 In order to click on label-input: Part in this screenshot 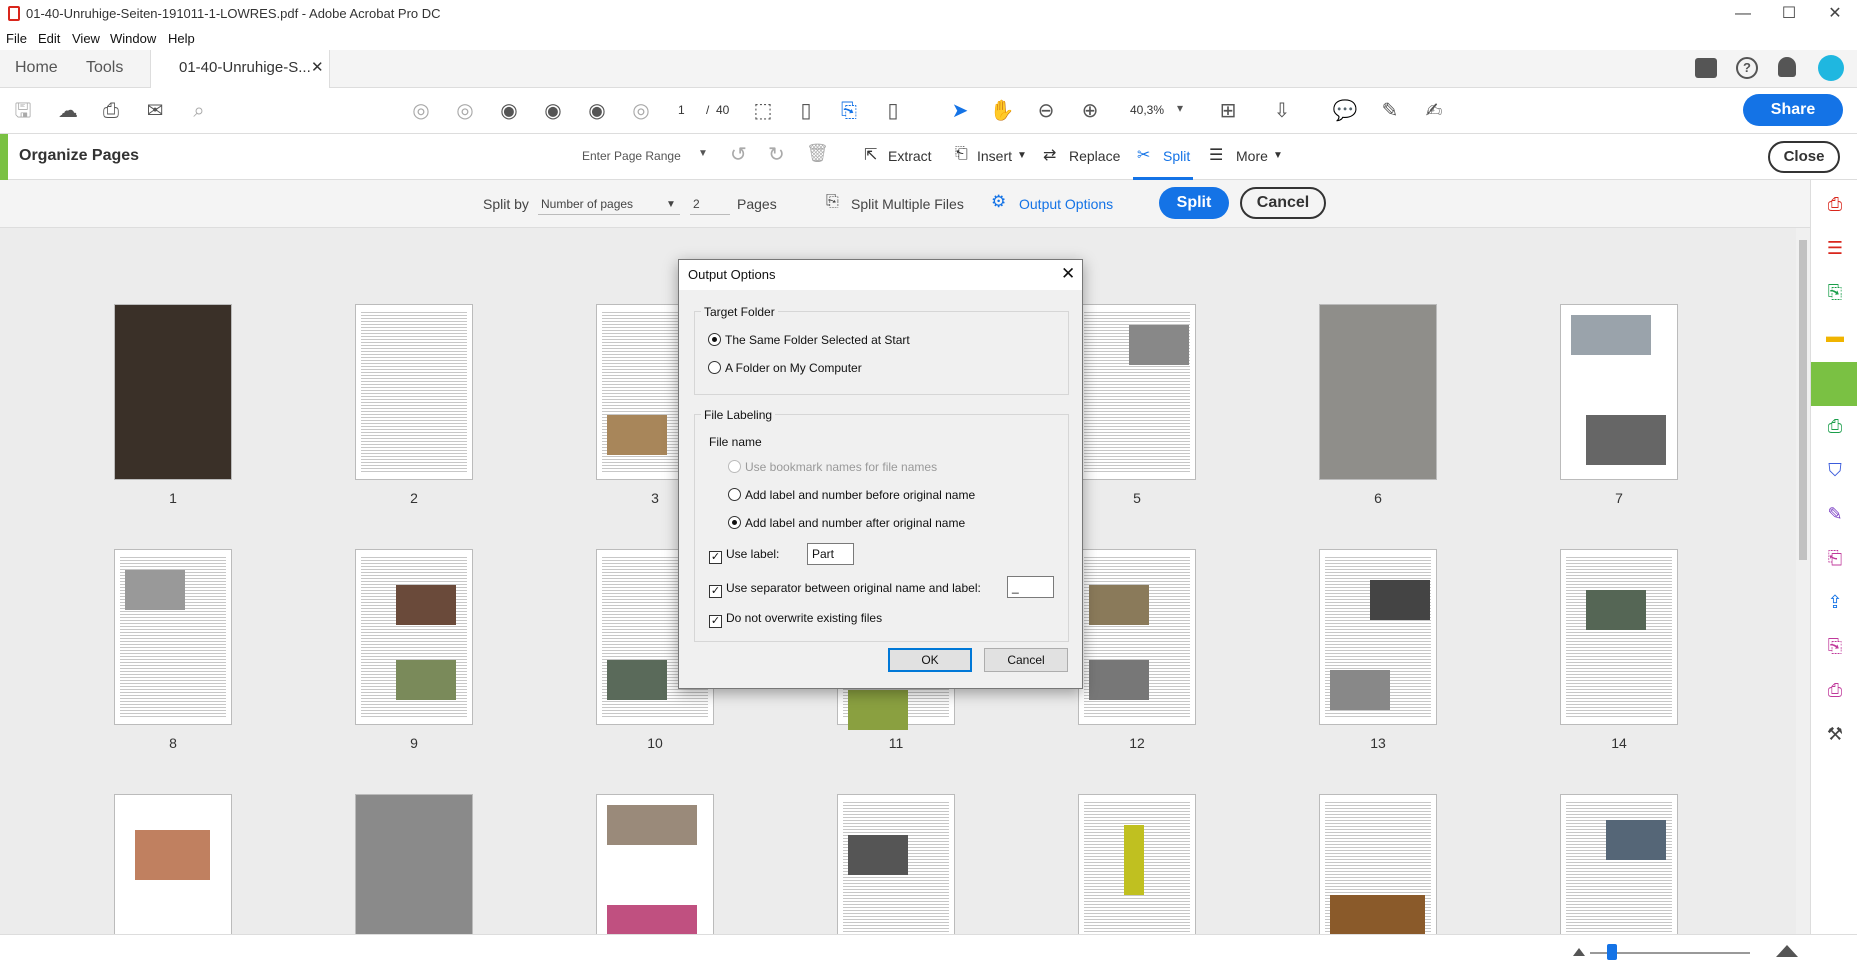, I will do `click(830, 554)`.